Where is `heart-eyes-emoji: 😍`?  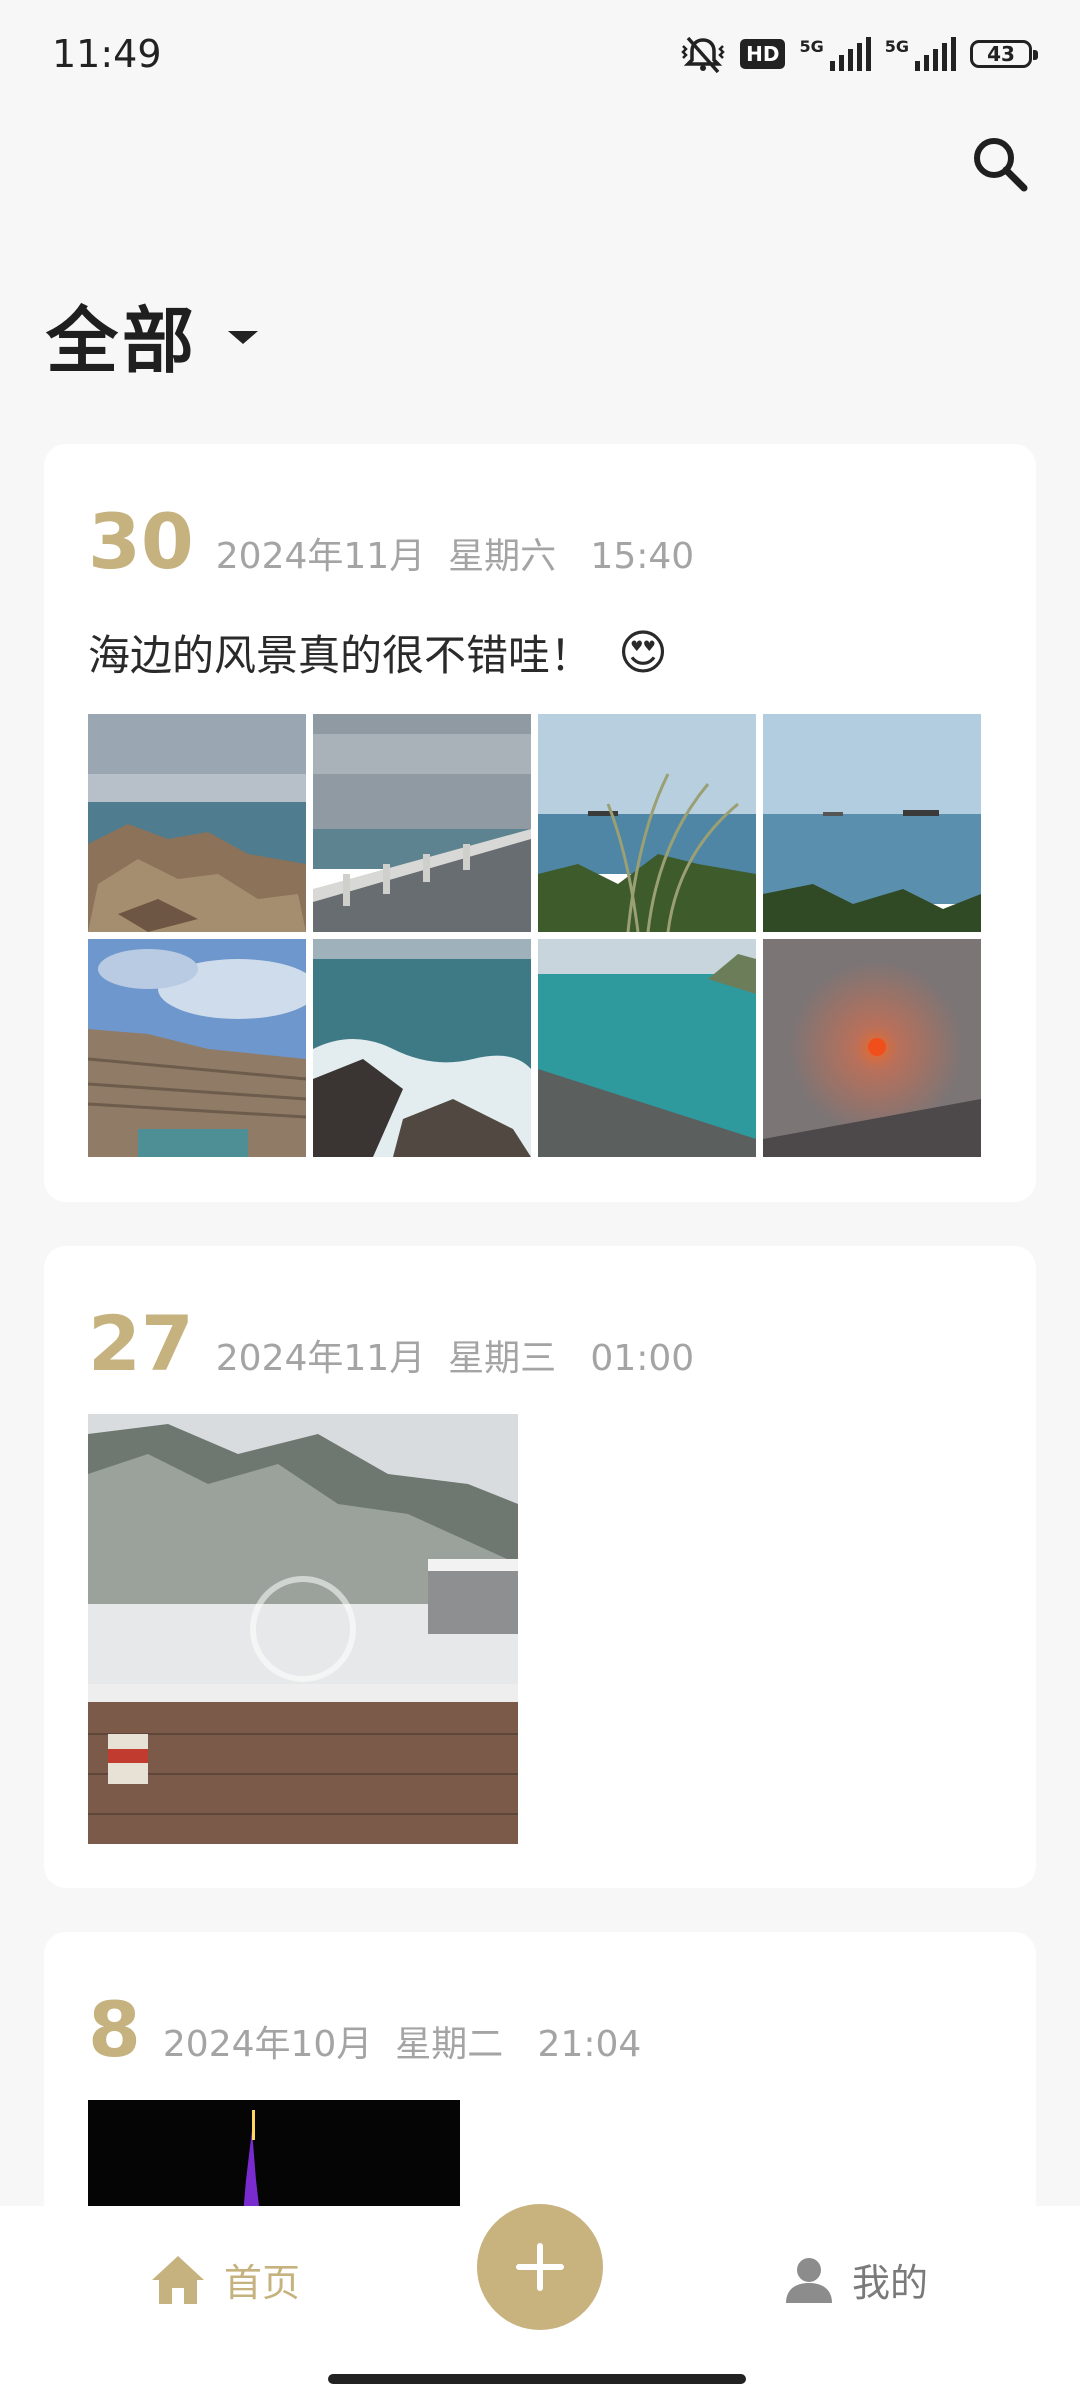 heart-eyes-emoji: 😍 is located at coordinates (643, 652).